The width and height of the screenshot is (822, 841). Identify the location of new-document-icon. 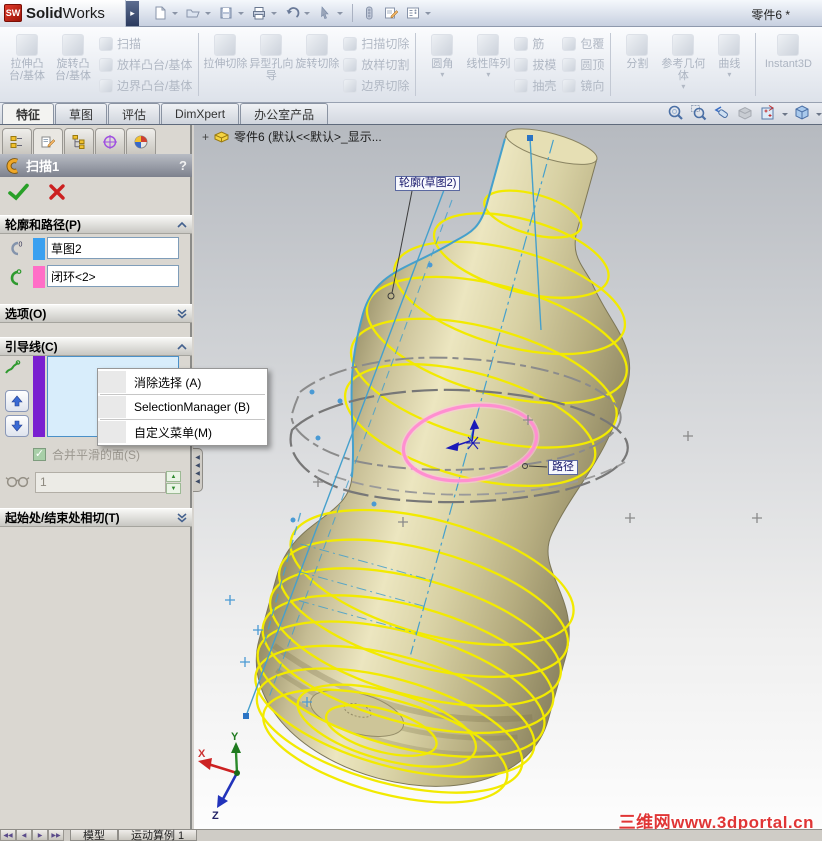
(160, 13).